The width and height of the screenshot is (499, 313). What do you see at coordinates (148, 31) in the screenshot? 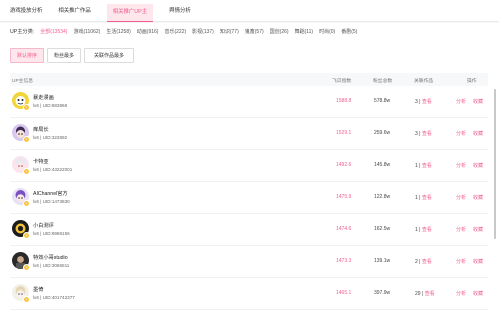
I see `filter-animation: 动画(916)` at bounding box center [148, 31].